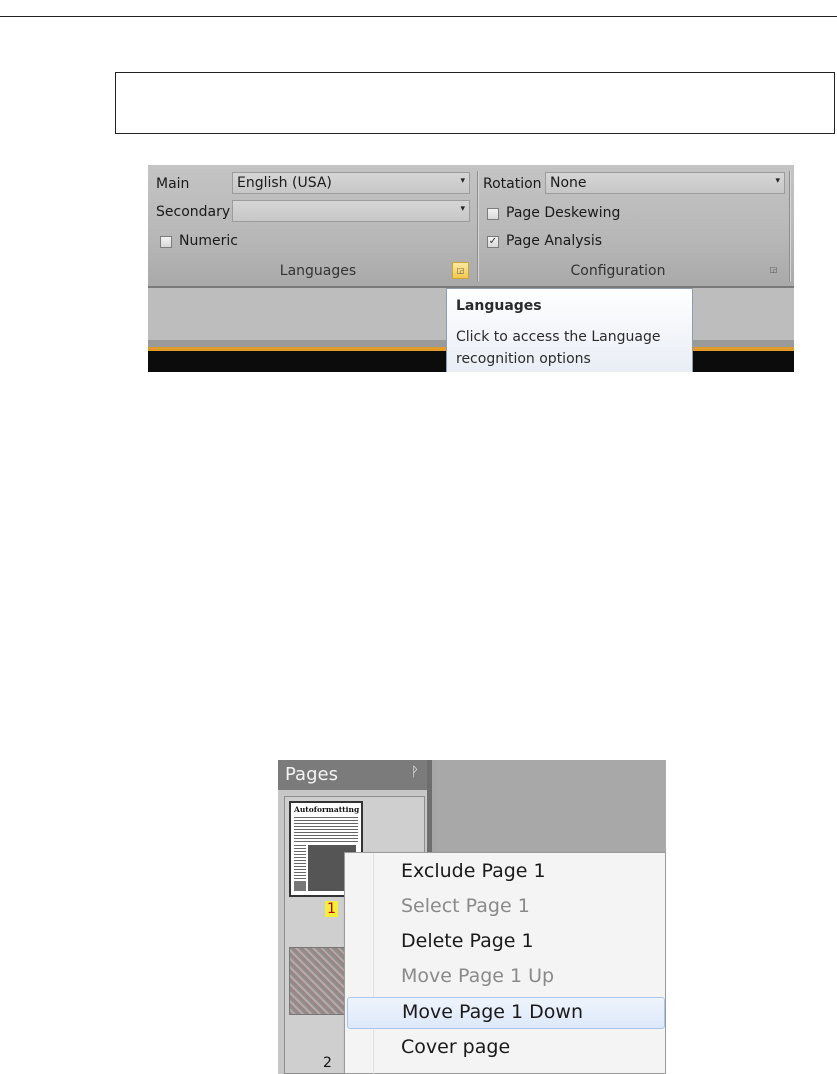 Image resolution: width=837 pixels, height=1074 pixels. Describe the element at coordinates (311, 774) in the screenshot. I see `pages-panel-title: Pages` at that location.